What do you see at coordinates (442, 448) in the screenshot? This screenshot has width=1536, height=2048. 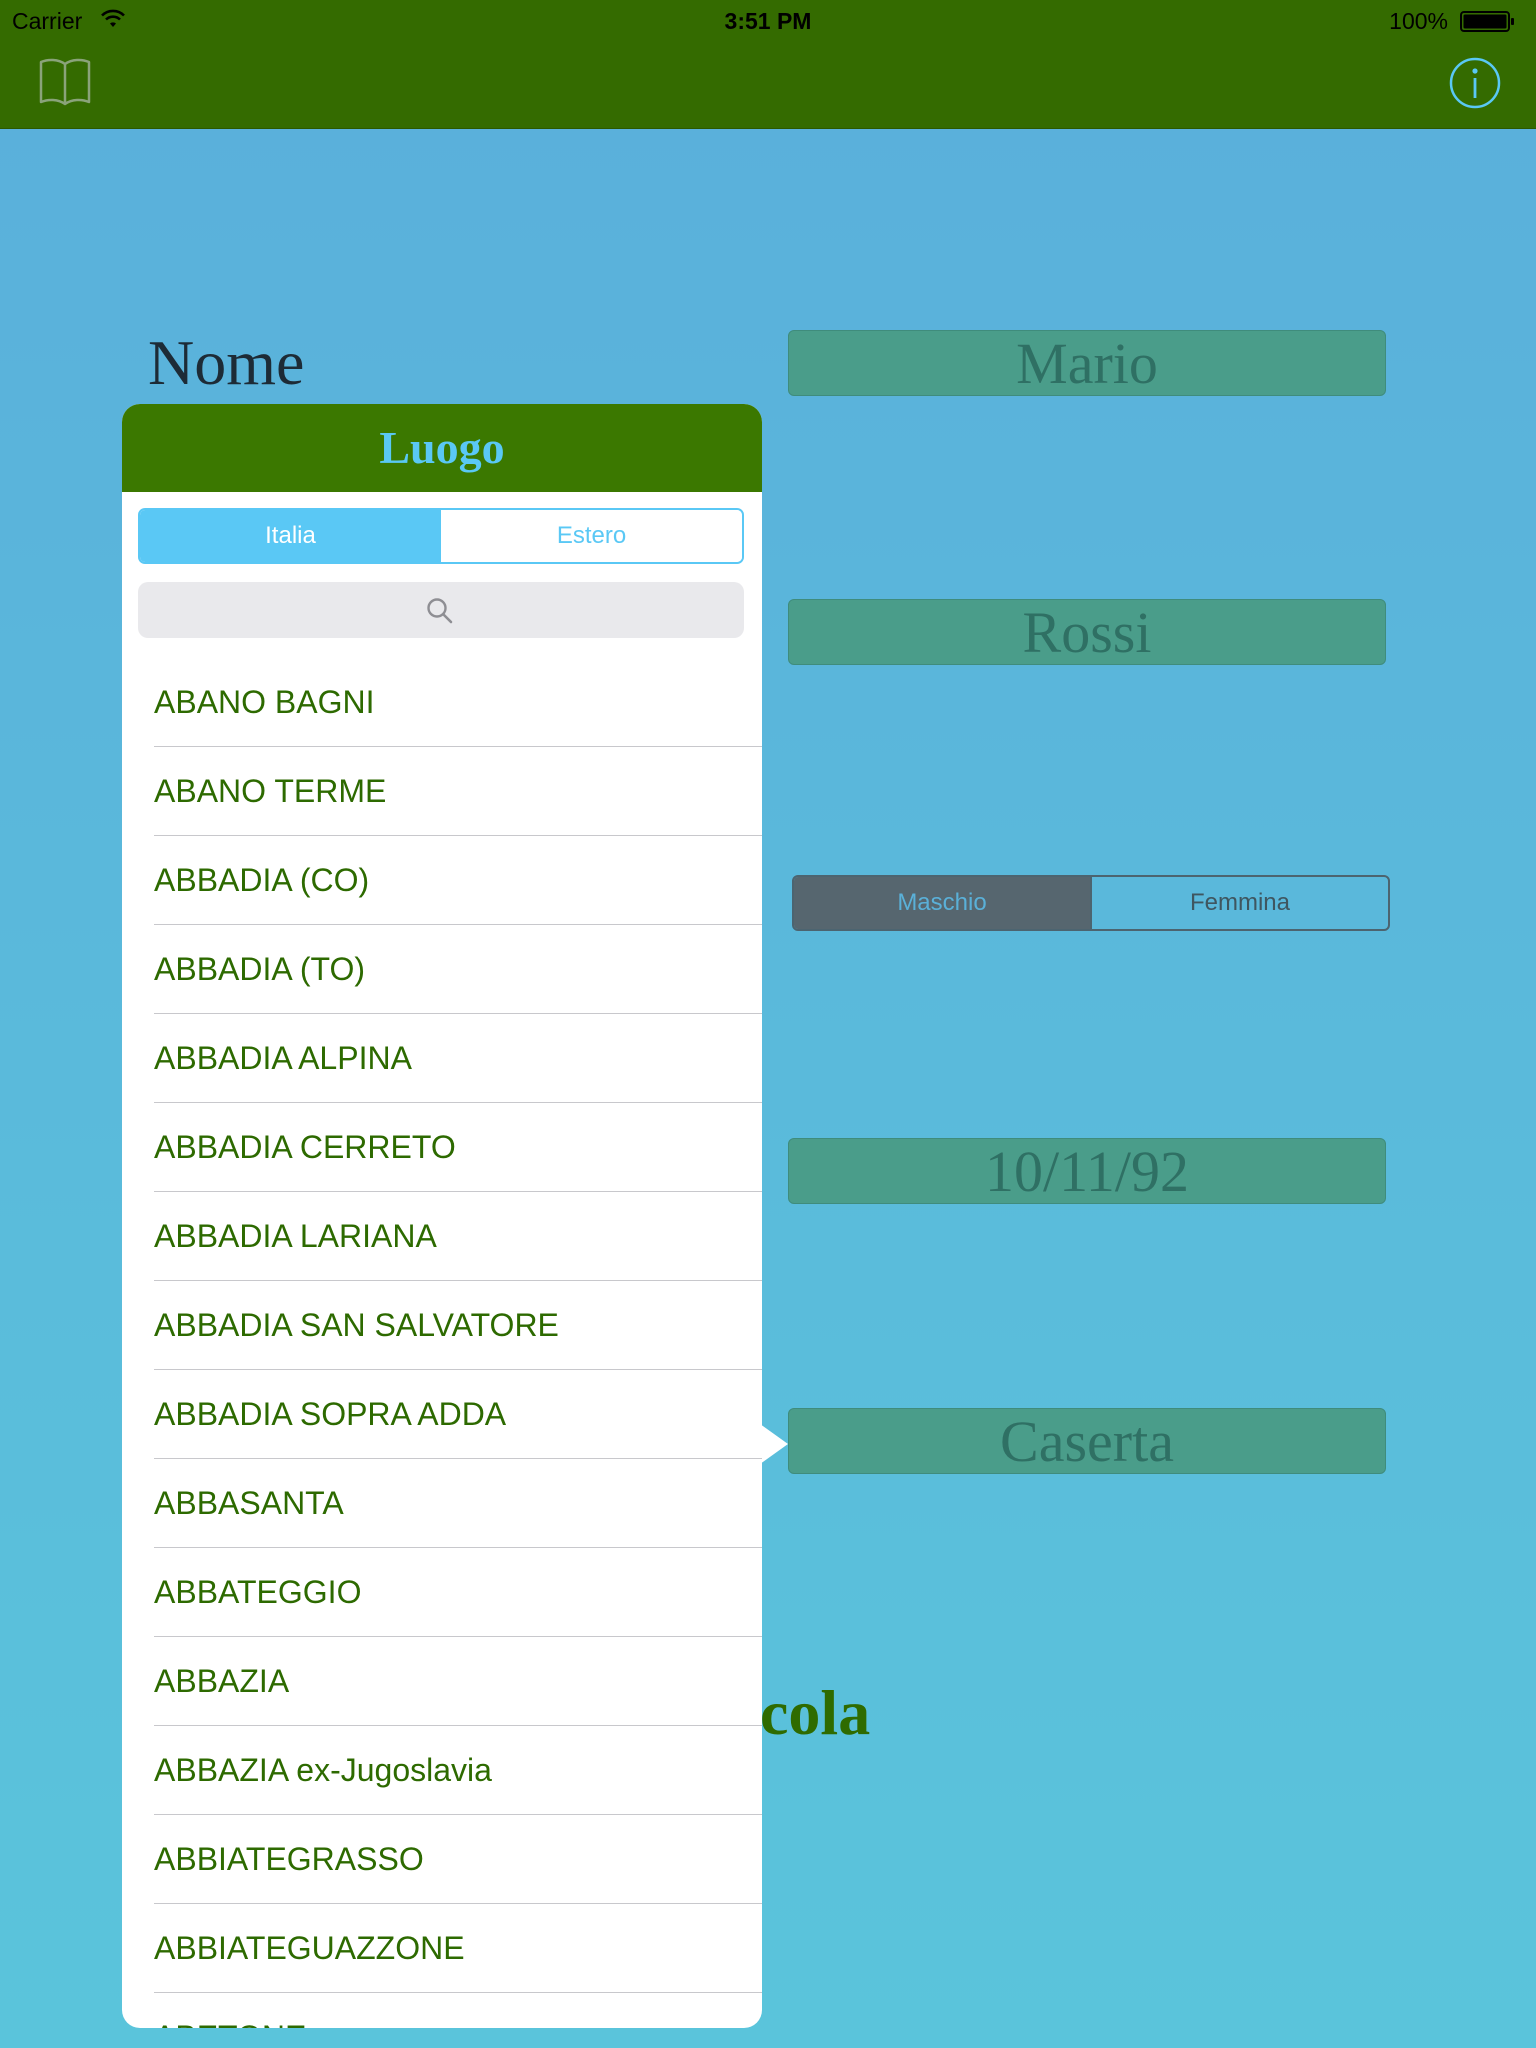 I see `popover-title: Luogo` at bounding box center [442, 448].